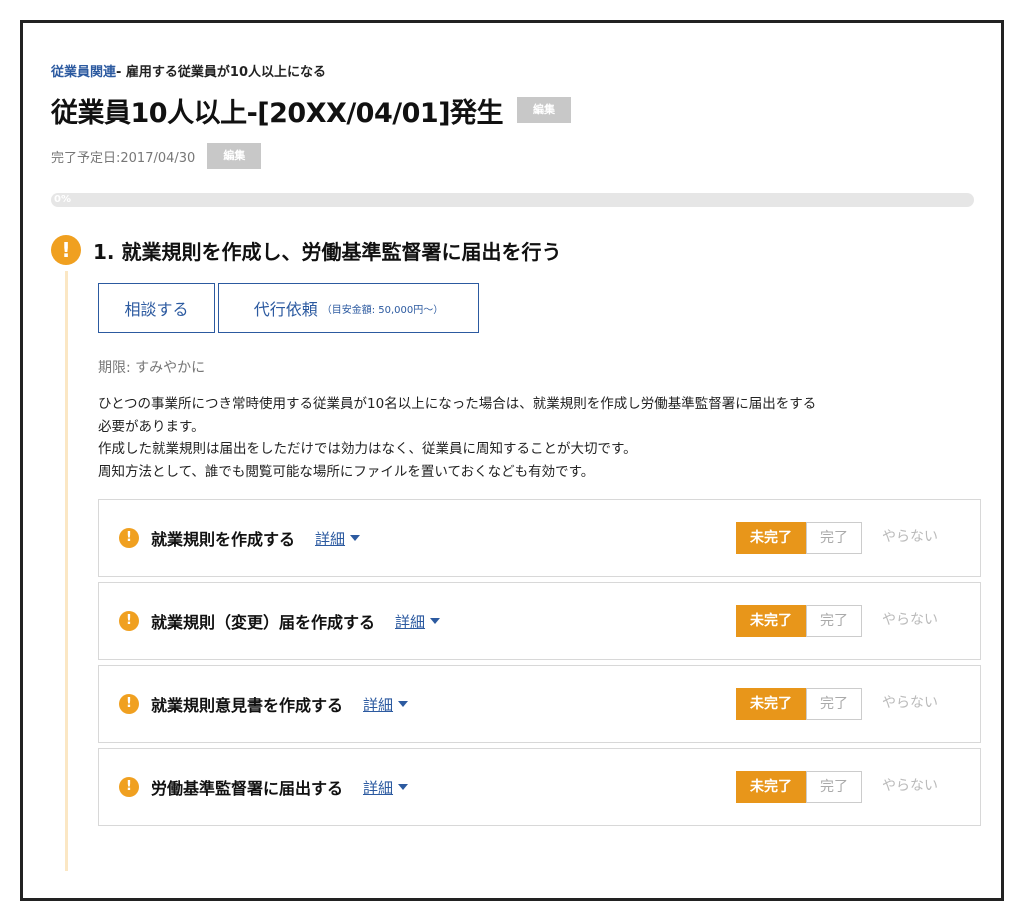  Describe the element at coordinates (62, 199) in the screenshot. I see `progress-label: 0%` at that location.